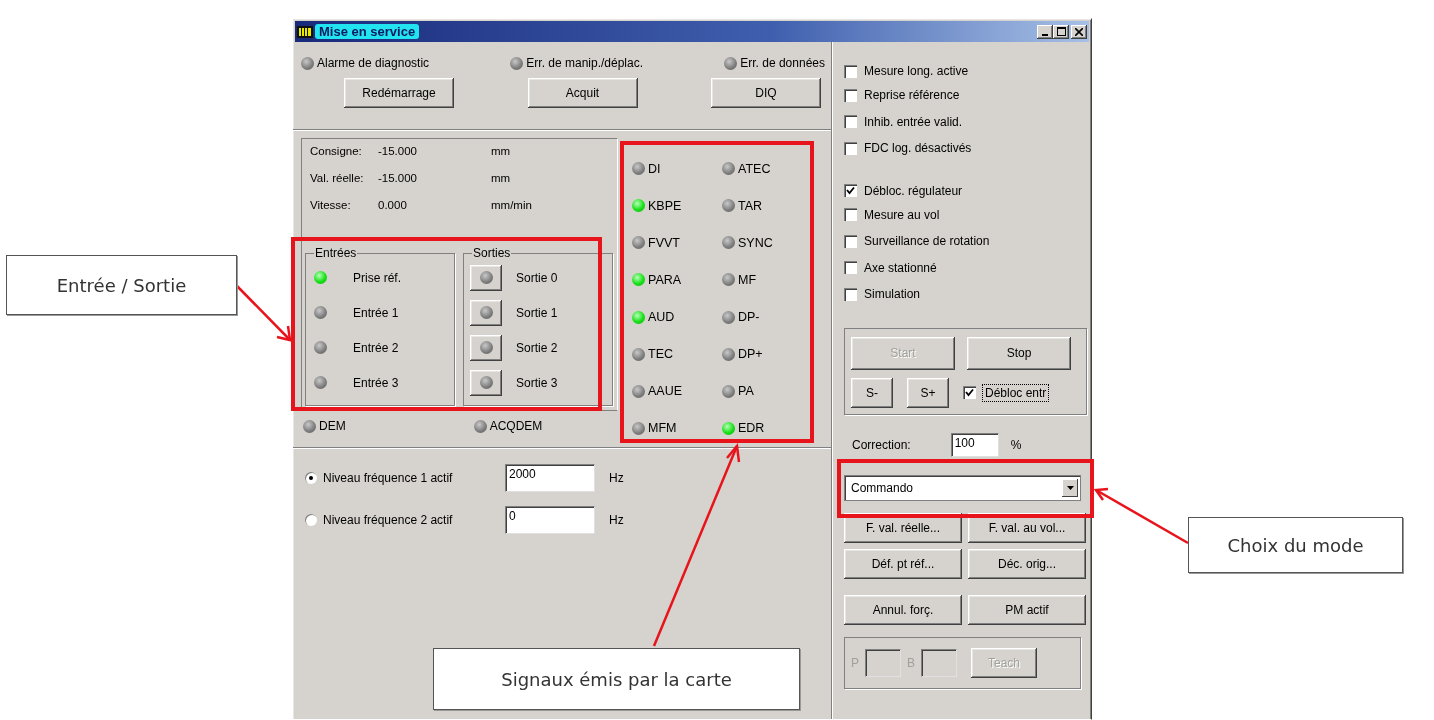 The height and width of the screenshot is (720, 1434). Describe the element at coordinates (892, 294) in the screenshot. I see `checkbox-label: Simulation` at that location.